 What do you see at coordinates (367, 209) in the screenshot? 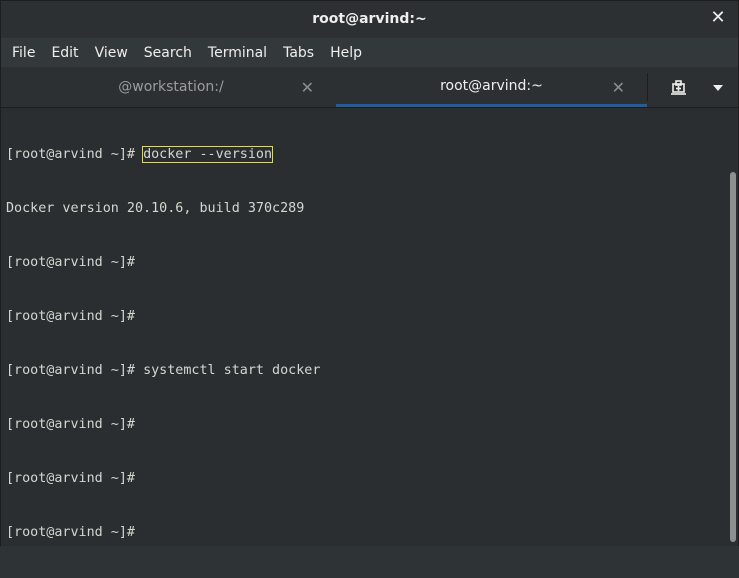
I see `terminal-line: Docker version 20.10.6, build 370c289` at bounding box center [367, 209].